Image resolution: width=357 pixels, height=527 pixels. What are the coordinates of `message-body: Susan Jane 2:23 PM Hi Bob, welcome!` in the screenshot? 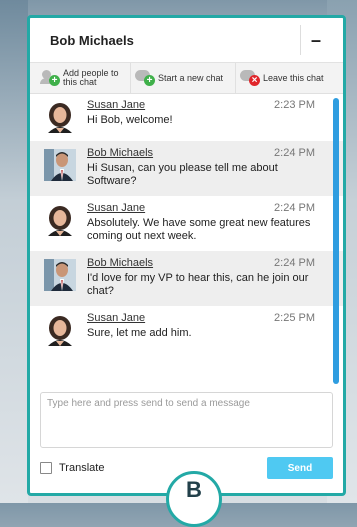 It's located at (208, 116).